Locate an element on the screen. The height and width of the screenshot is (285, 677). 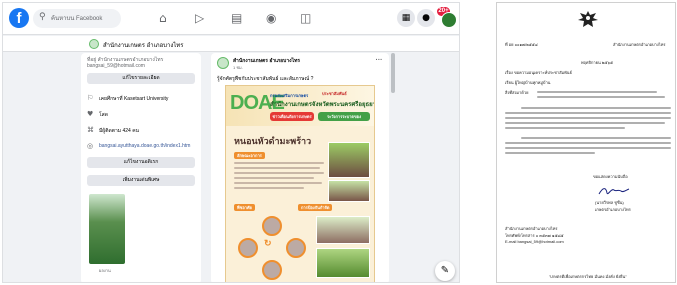
search-placeholder: ค้นหาบน Facebook is located at coordinates (77, 19).